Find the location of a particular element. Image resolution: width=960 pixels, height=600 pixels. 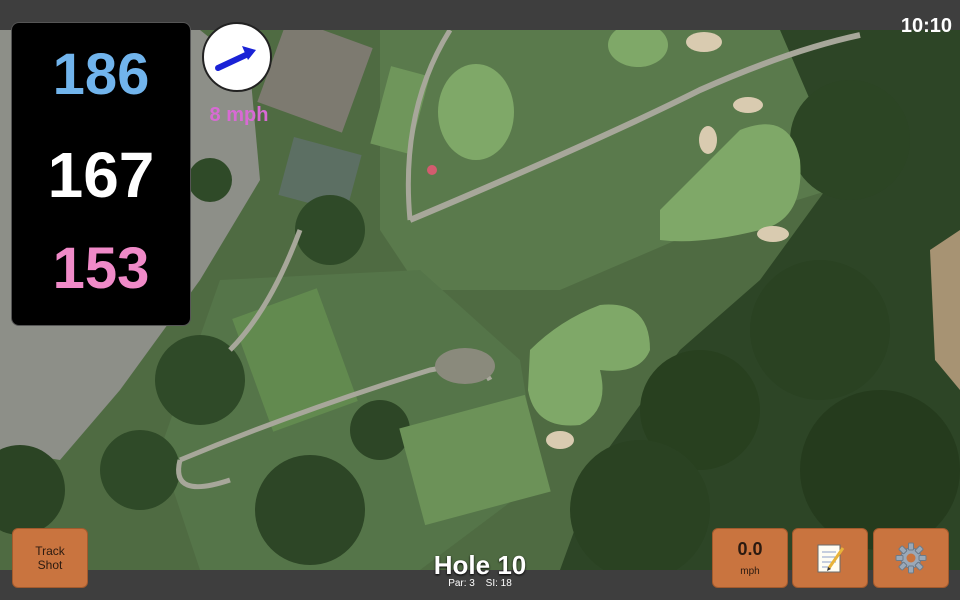

speed-button: 0.0 mph is located at coordinates (750, 558).